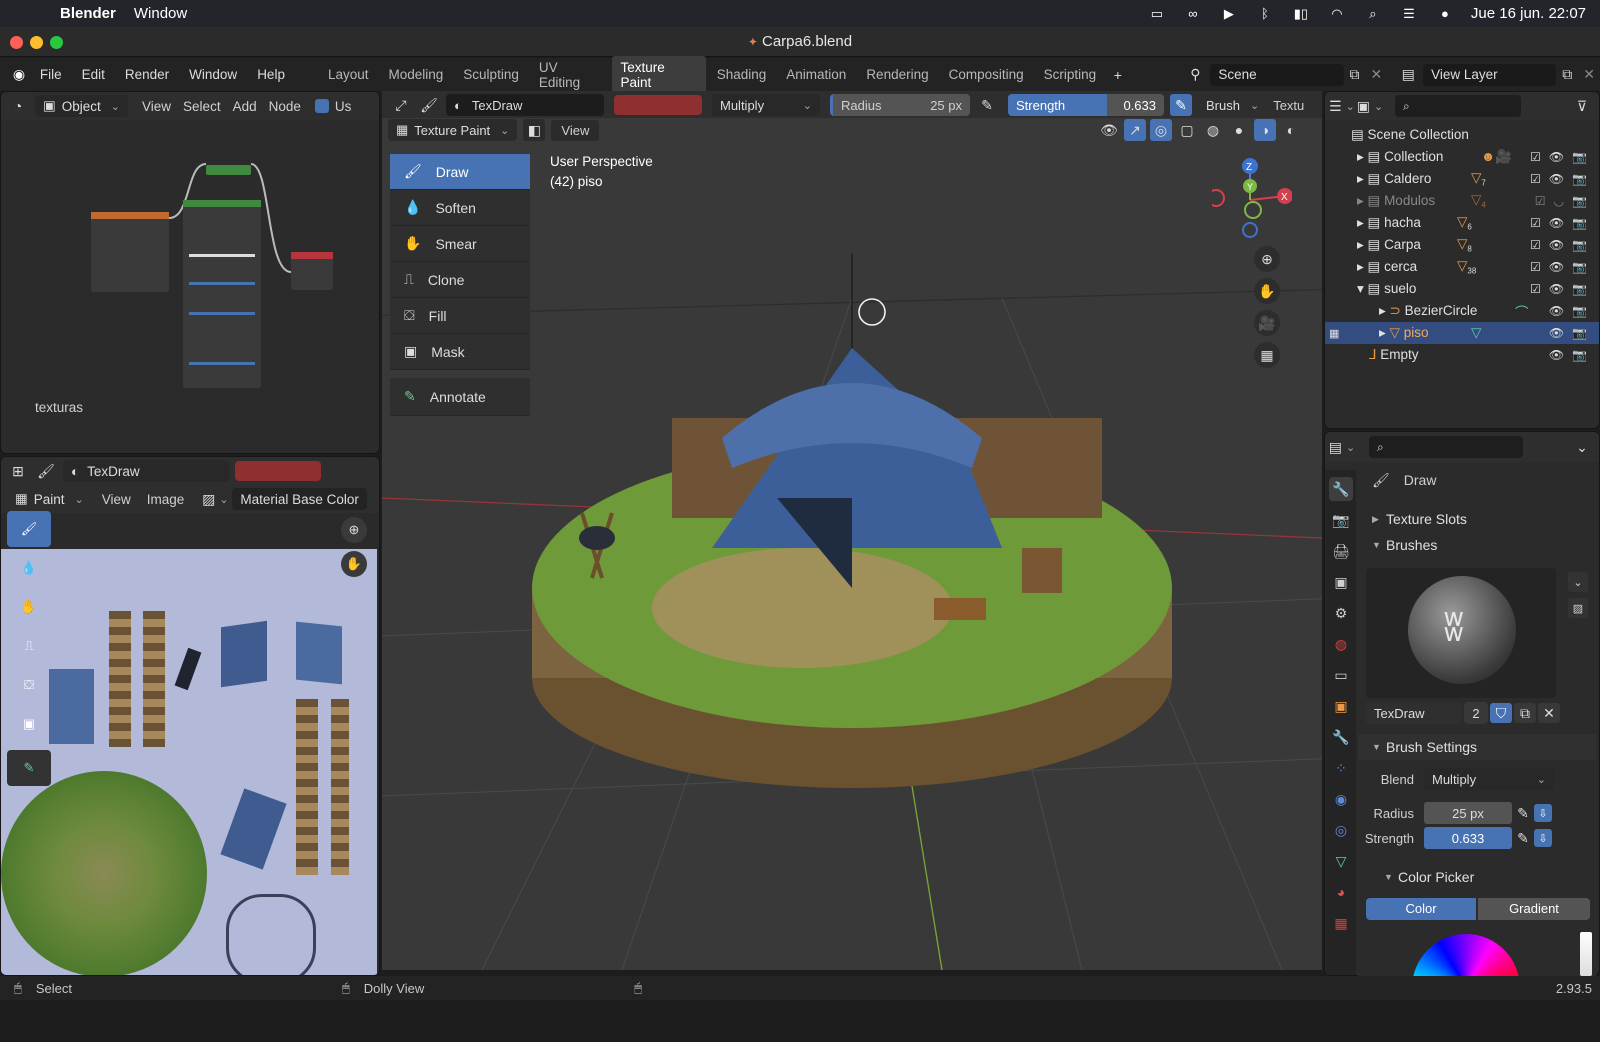  Describe the element at coordinates (1543, 813) in the screenshot. I see `radius-unit-icon: ⇩` at that location.